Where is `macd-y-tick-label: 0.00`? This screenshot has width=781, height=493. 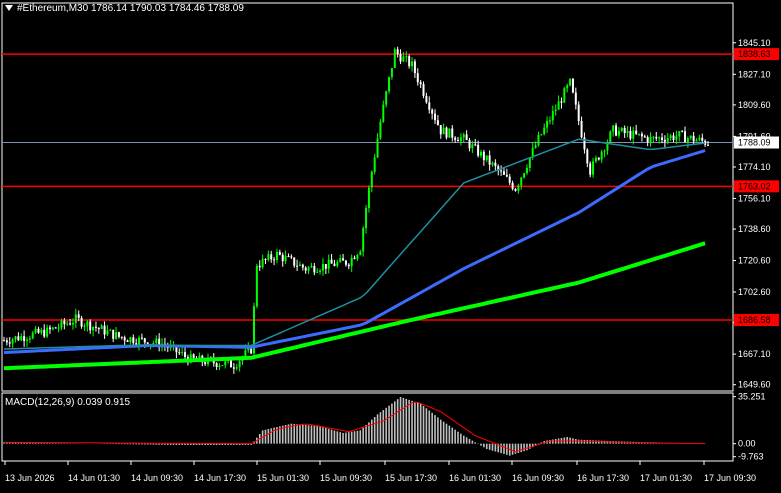
macd-y-tick-label: 0.00 is located at coordinates (747, 444).